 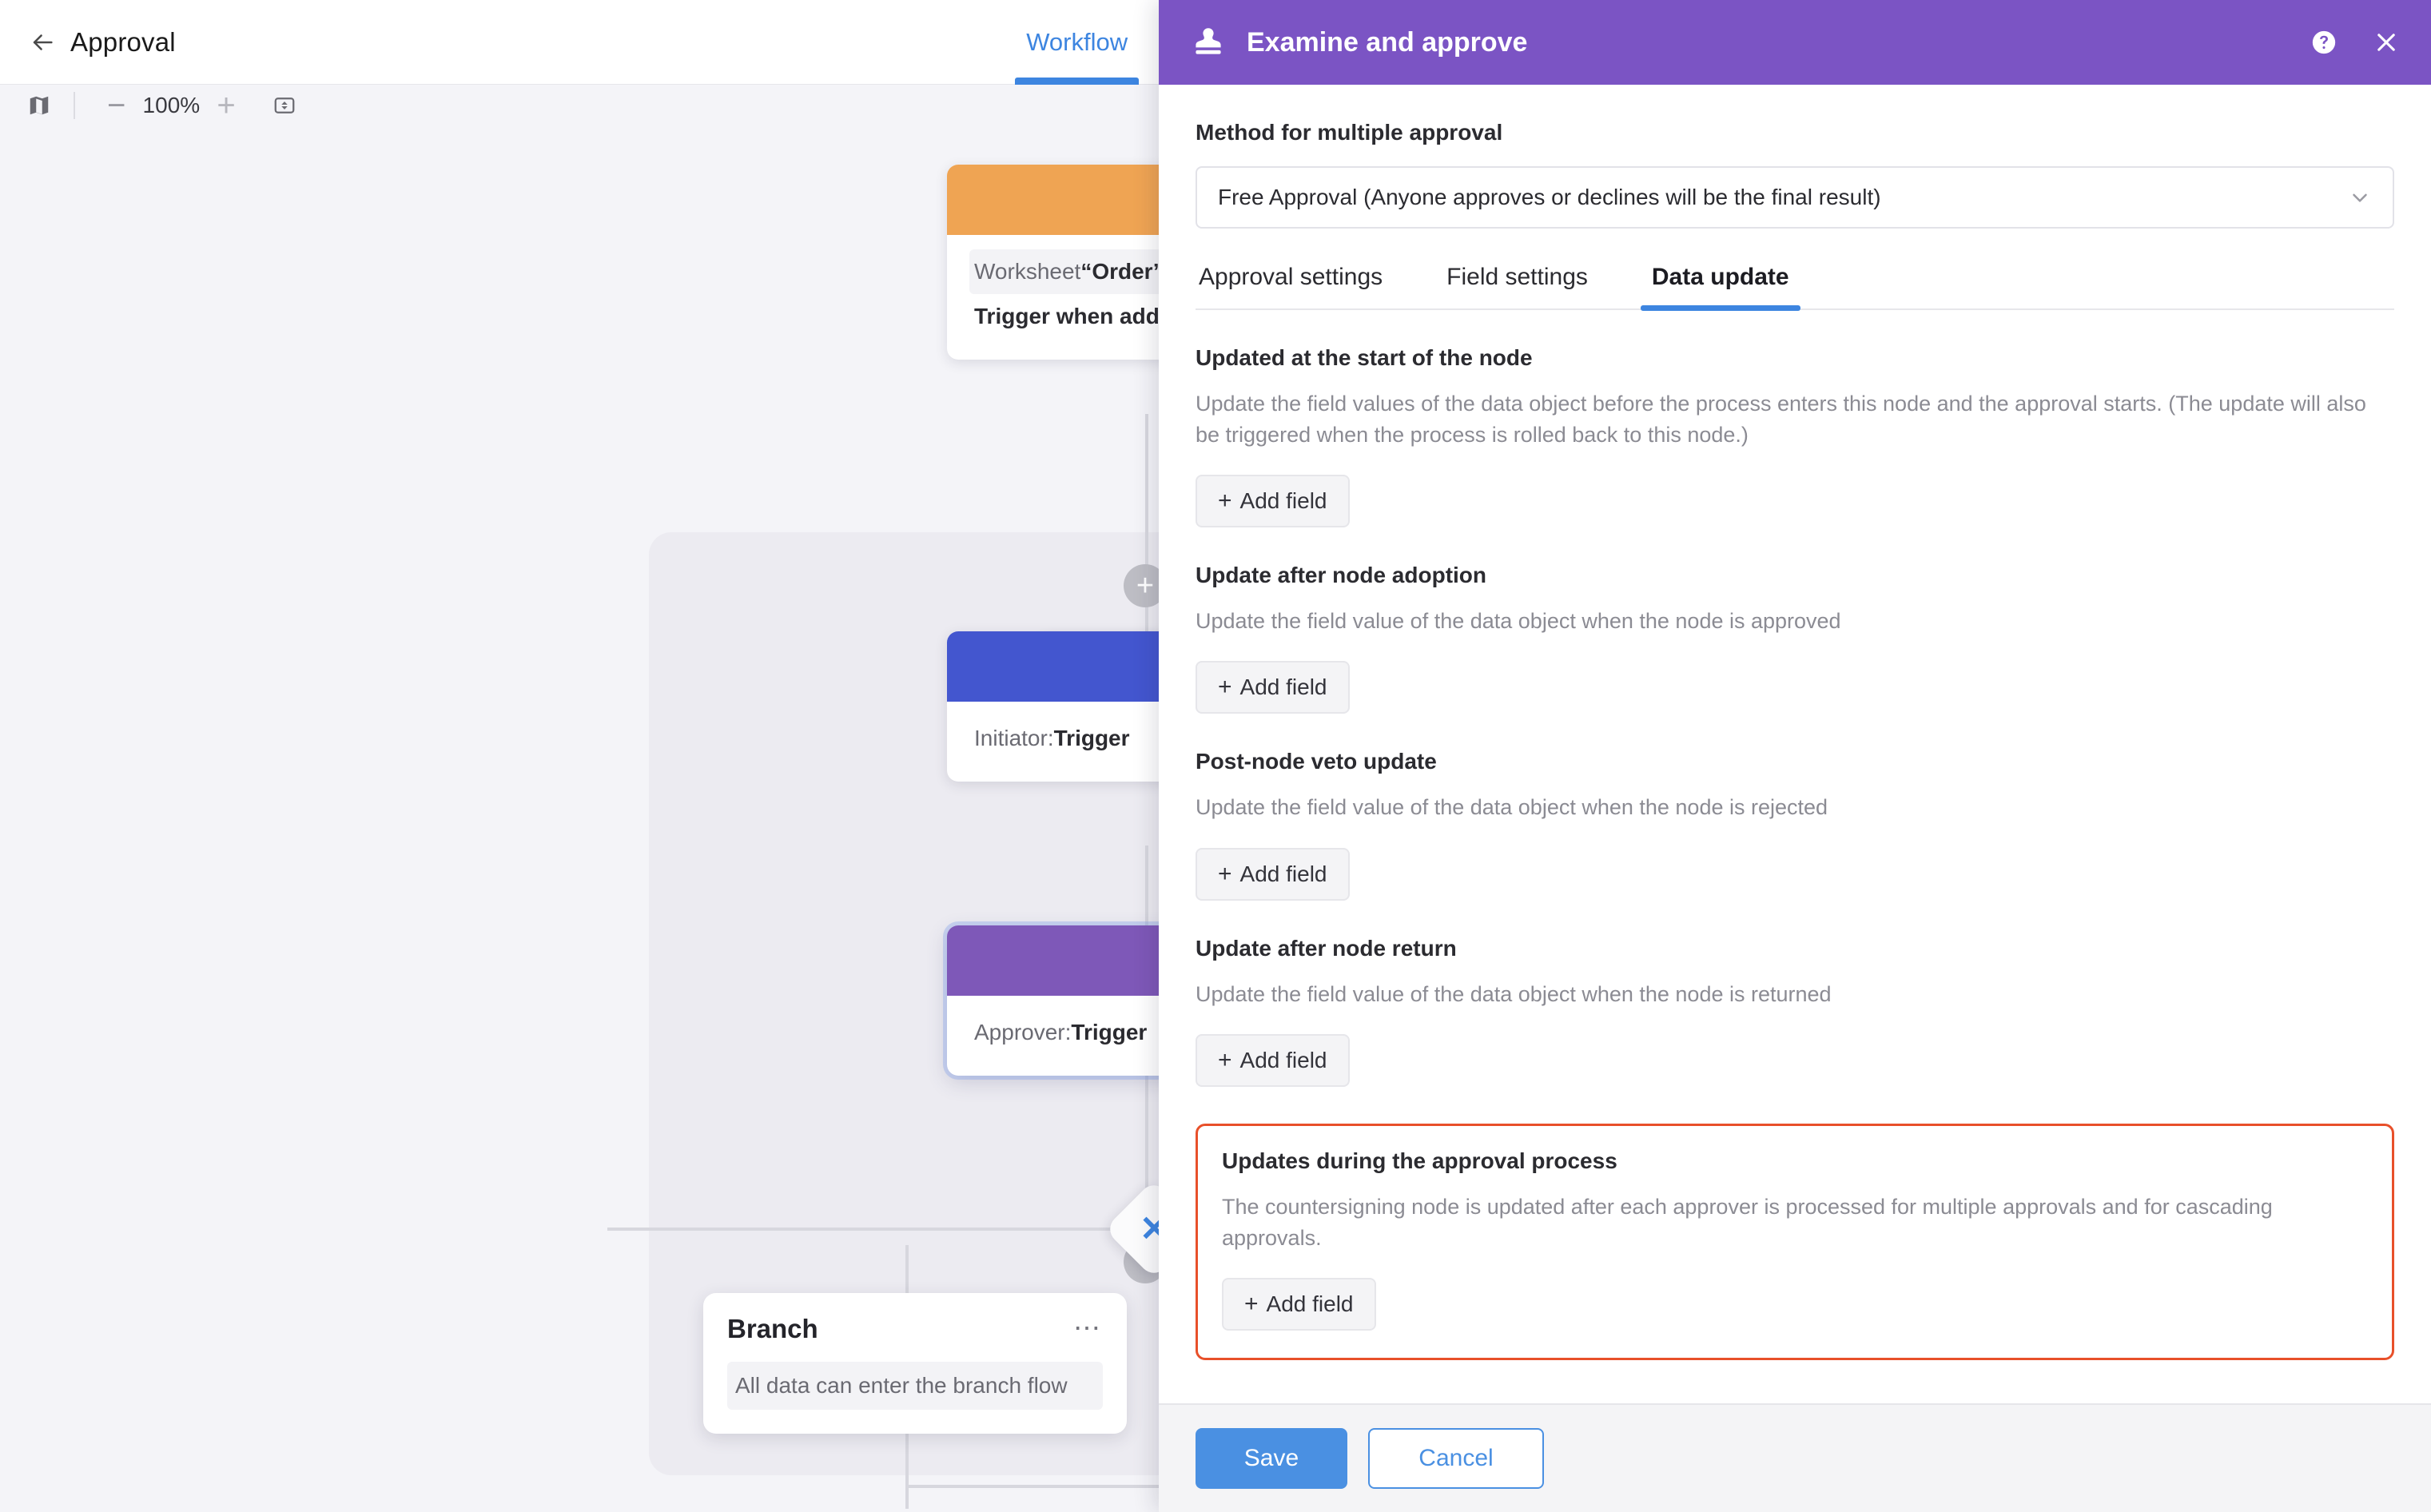 I want to click on panel-title: Examine and approve, so click(x=1387, y=42).